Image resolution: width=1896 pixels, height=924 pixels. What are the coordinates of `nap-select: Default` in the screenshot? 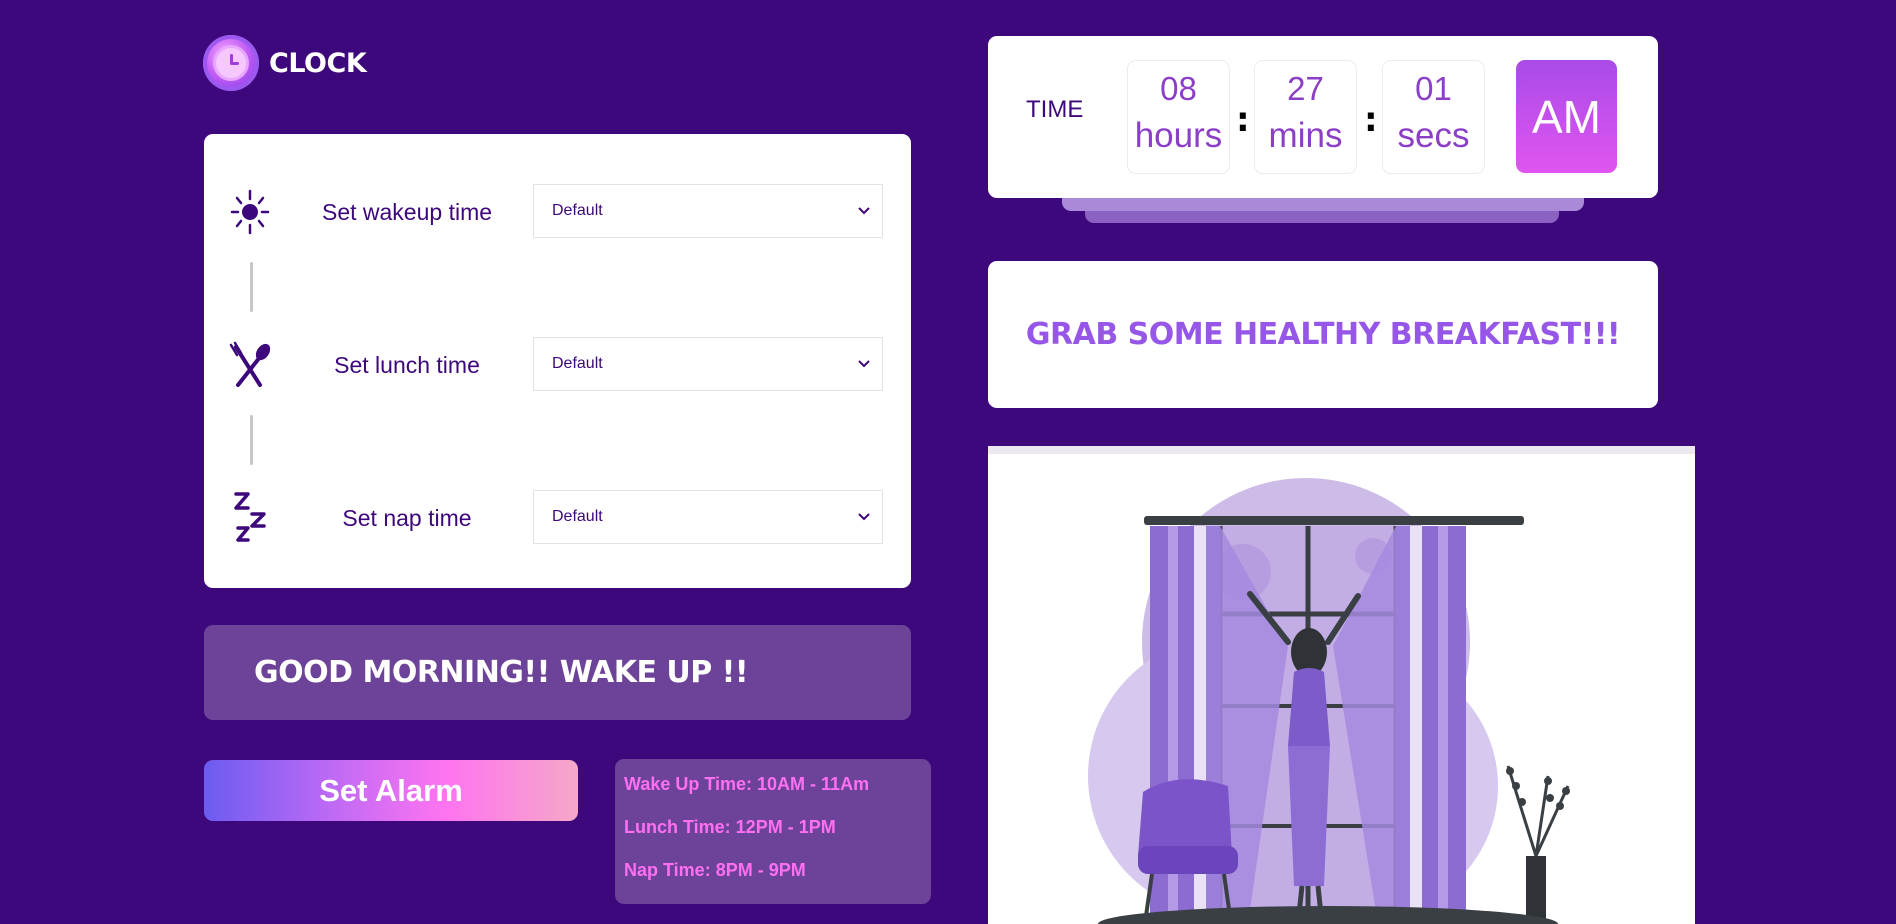 It's located at (708, 517).